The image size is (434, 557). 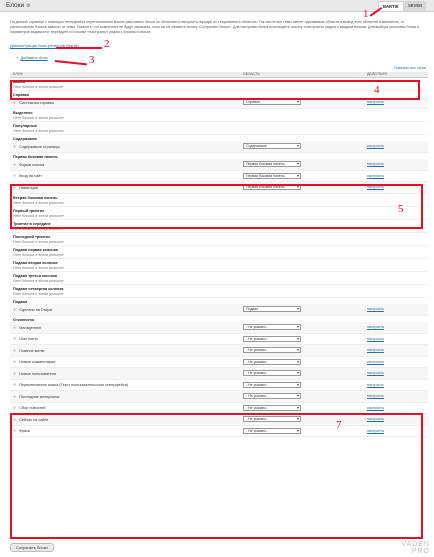 I want to click on block-name-cell: ✥ Главное меню, so click(x=125, y=350).